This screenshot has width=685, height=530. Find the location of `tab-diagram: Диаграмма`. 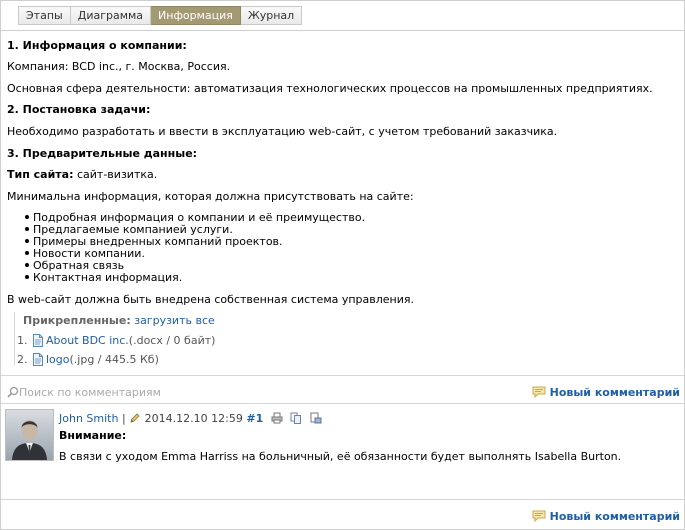

tab-diagram: Диаграмма is located at coordinates (111, 15).